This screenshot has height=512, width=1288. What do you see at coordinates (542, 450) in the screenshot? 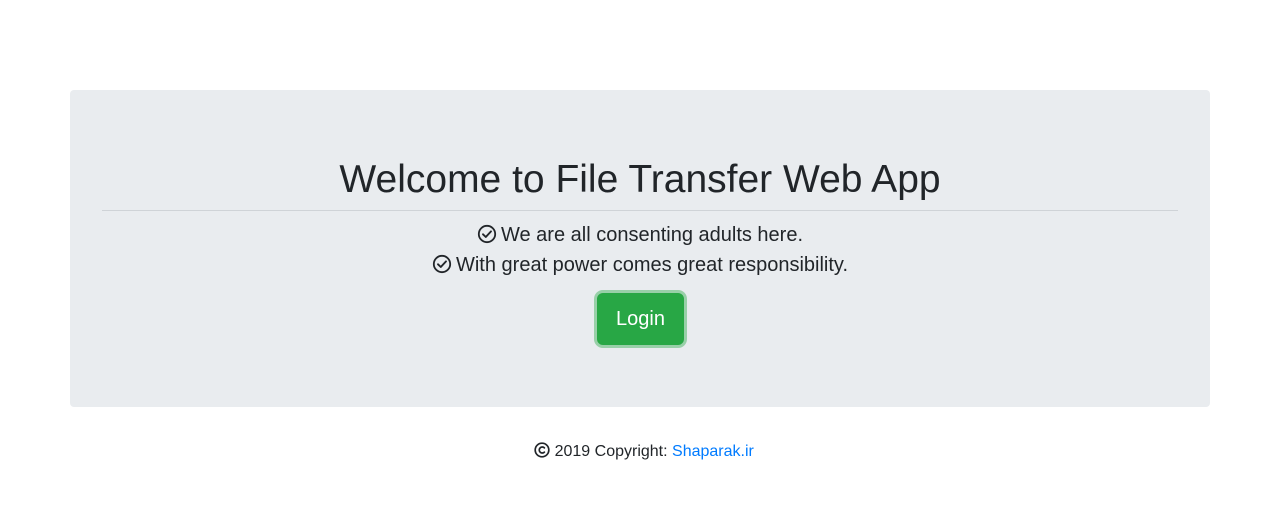
I see `copyright-icon` at bounding box center [542, 450].